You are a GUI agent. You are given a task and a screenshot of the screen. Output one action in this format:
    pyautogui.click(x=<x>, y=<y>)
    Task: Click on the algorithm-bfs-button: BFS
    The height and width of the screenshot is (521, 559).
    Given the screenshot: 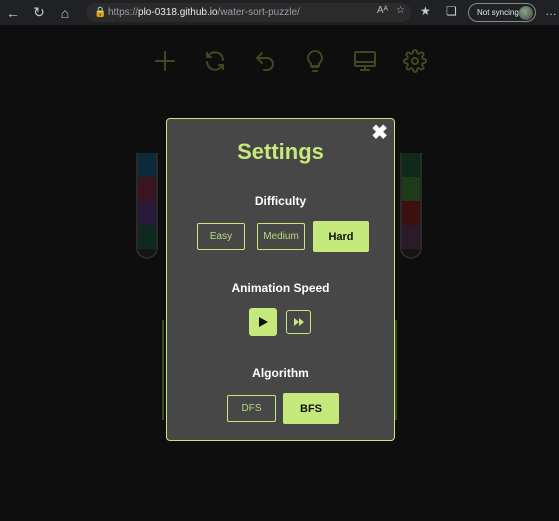 What is the action you would take?
    pyautogui.click(x=311, y=408)
    